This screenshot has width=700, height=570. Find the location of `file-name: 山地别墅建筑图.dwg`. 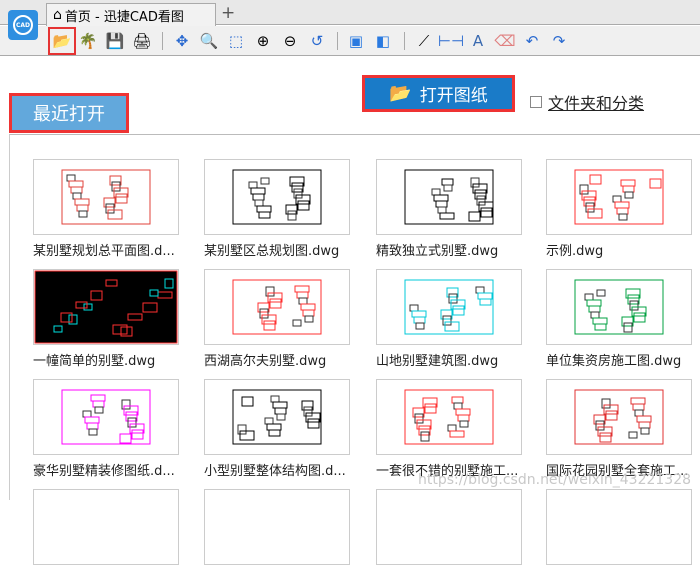

file-name: 山地别墅建筑图.dwg is located at coordinates (449, 359).